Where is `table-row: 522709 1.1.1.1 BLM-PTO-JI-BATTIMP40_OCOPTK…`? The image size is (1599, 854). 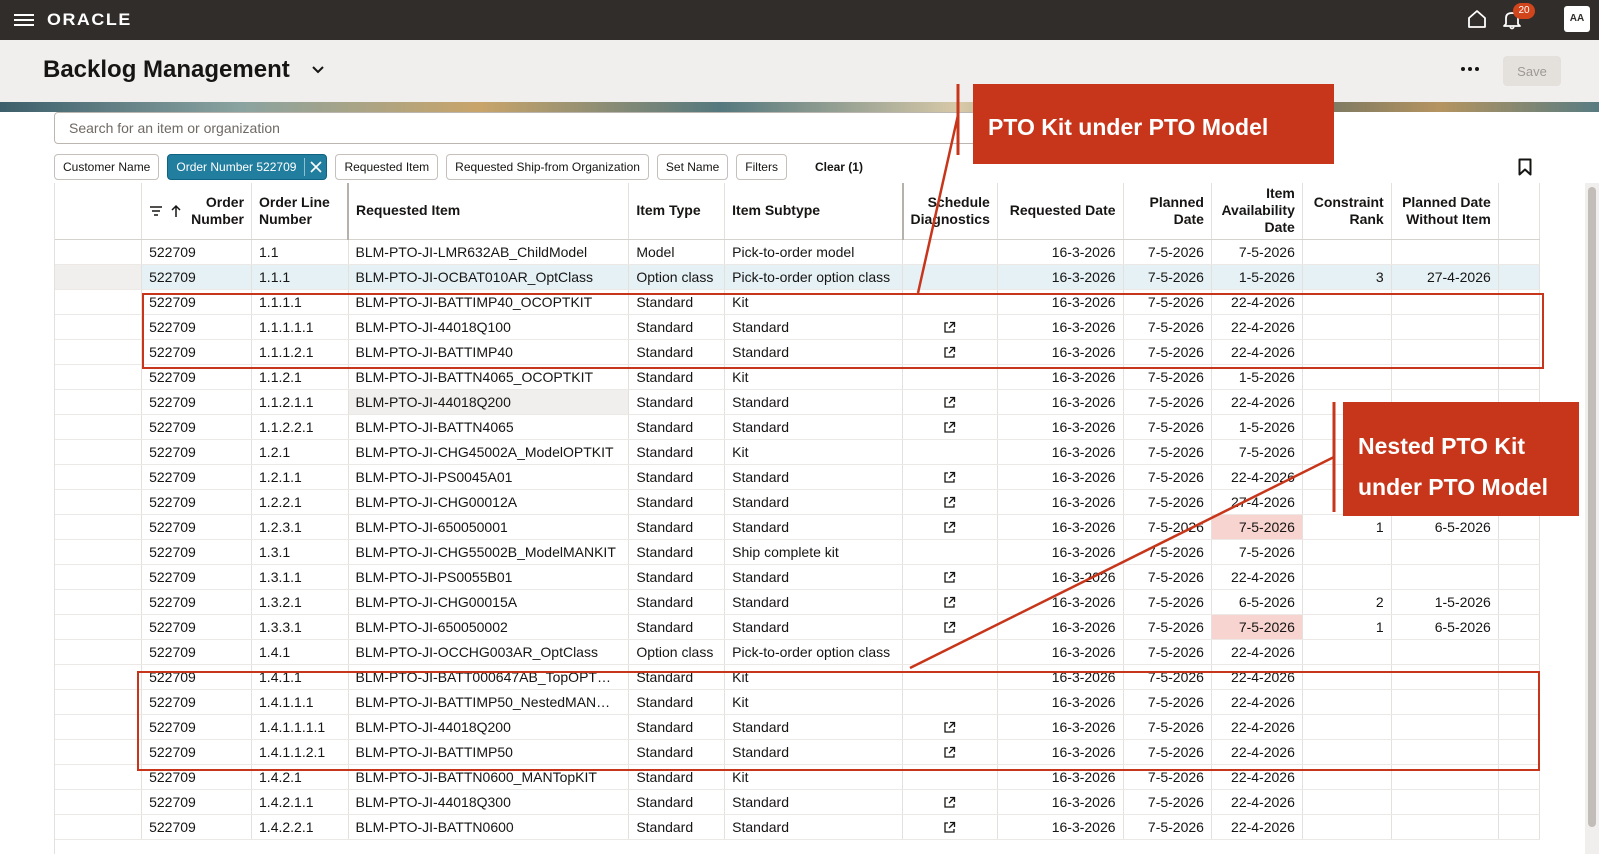
table-row: 522709 1.1.1.1 BLM-PTO-JI-BATTIMP40_OCOPTK… is located at coordinates (797, 302).